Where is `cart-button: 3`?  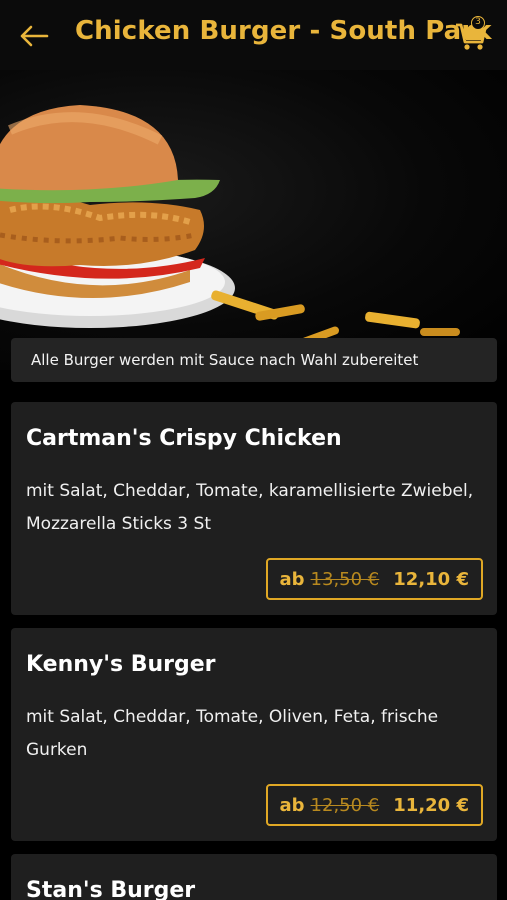 cart-button: 3 is located at coordinates (472, 34).